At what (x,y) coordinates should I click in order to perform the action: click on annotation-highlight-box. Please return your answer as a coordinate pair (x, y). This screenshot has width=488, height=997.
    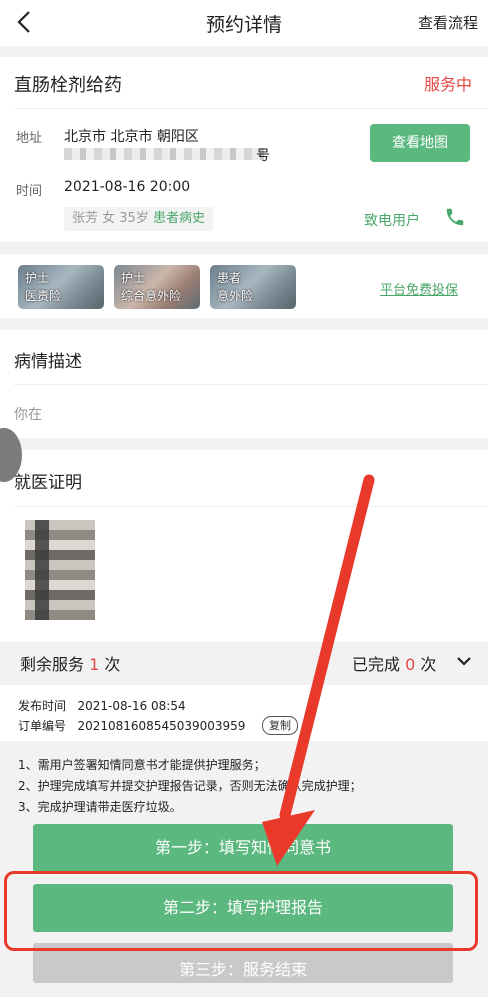
    Looking at the image, I should click on (241, 911).